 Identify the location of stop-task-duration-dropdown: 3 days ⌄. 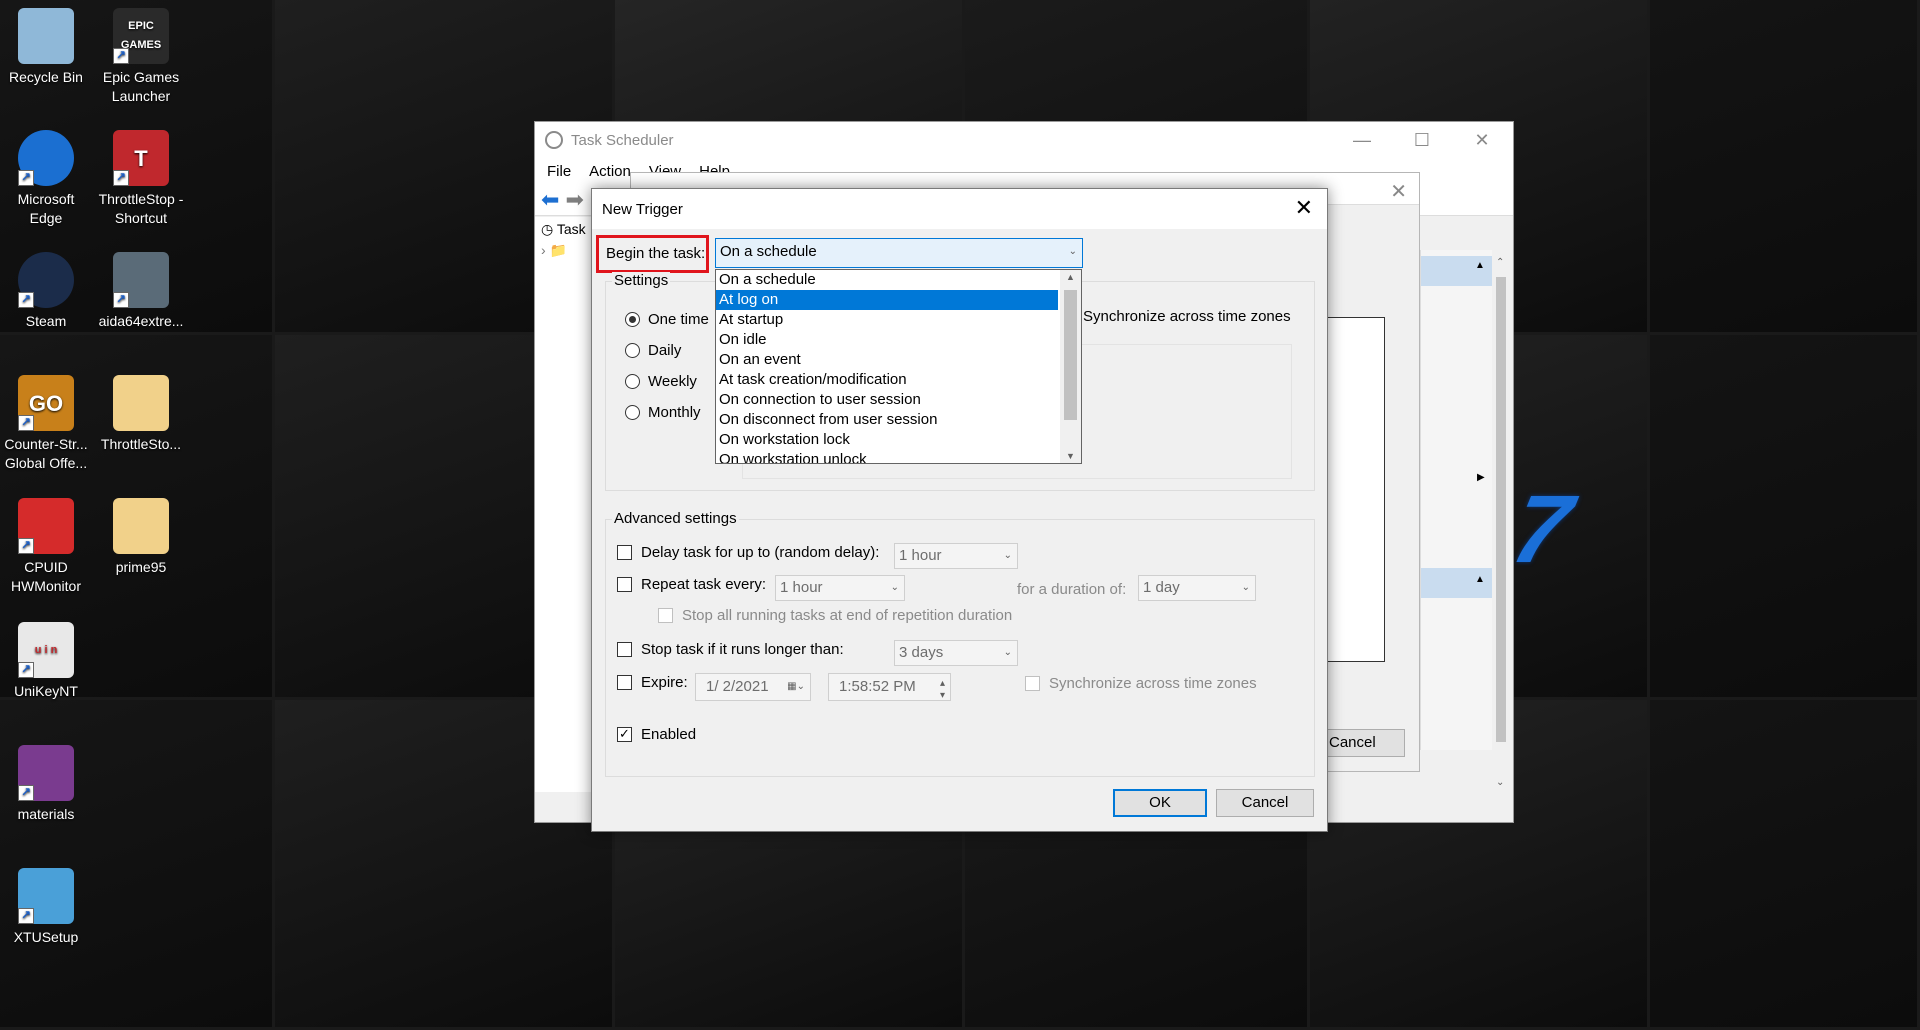
(956, 653).